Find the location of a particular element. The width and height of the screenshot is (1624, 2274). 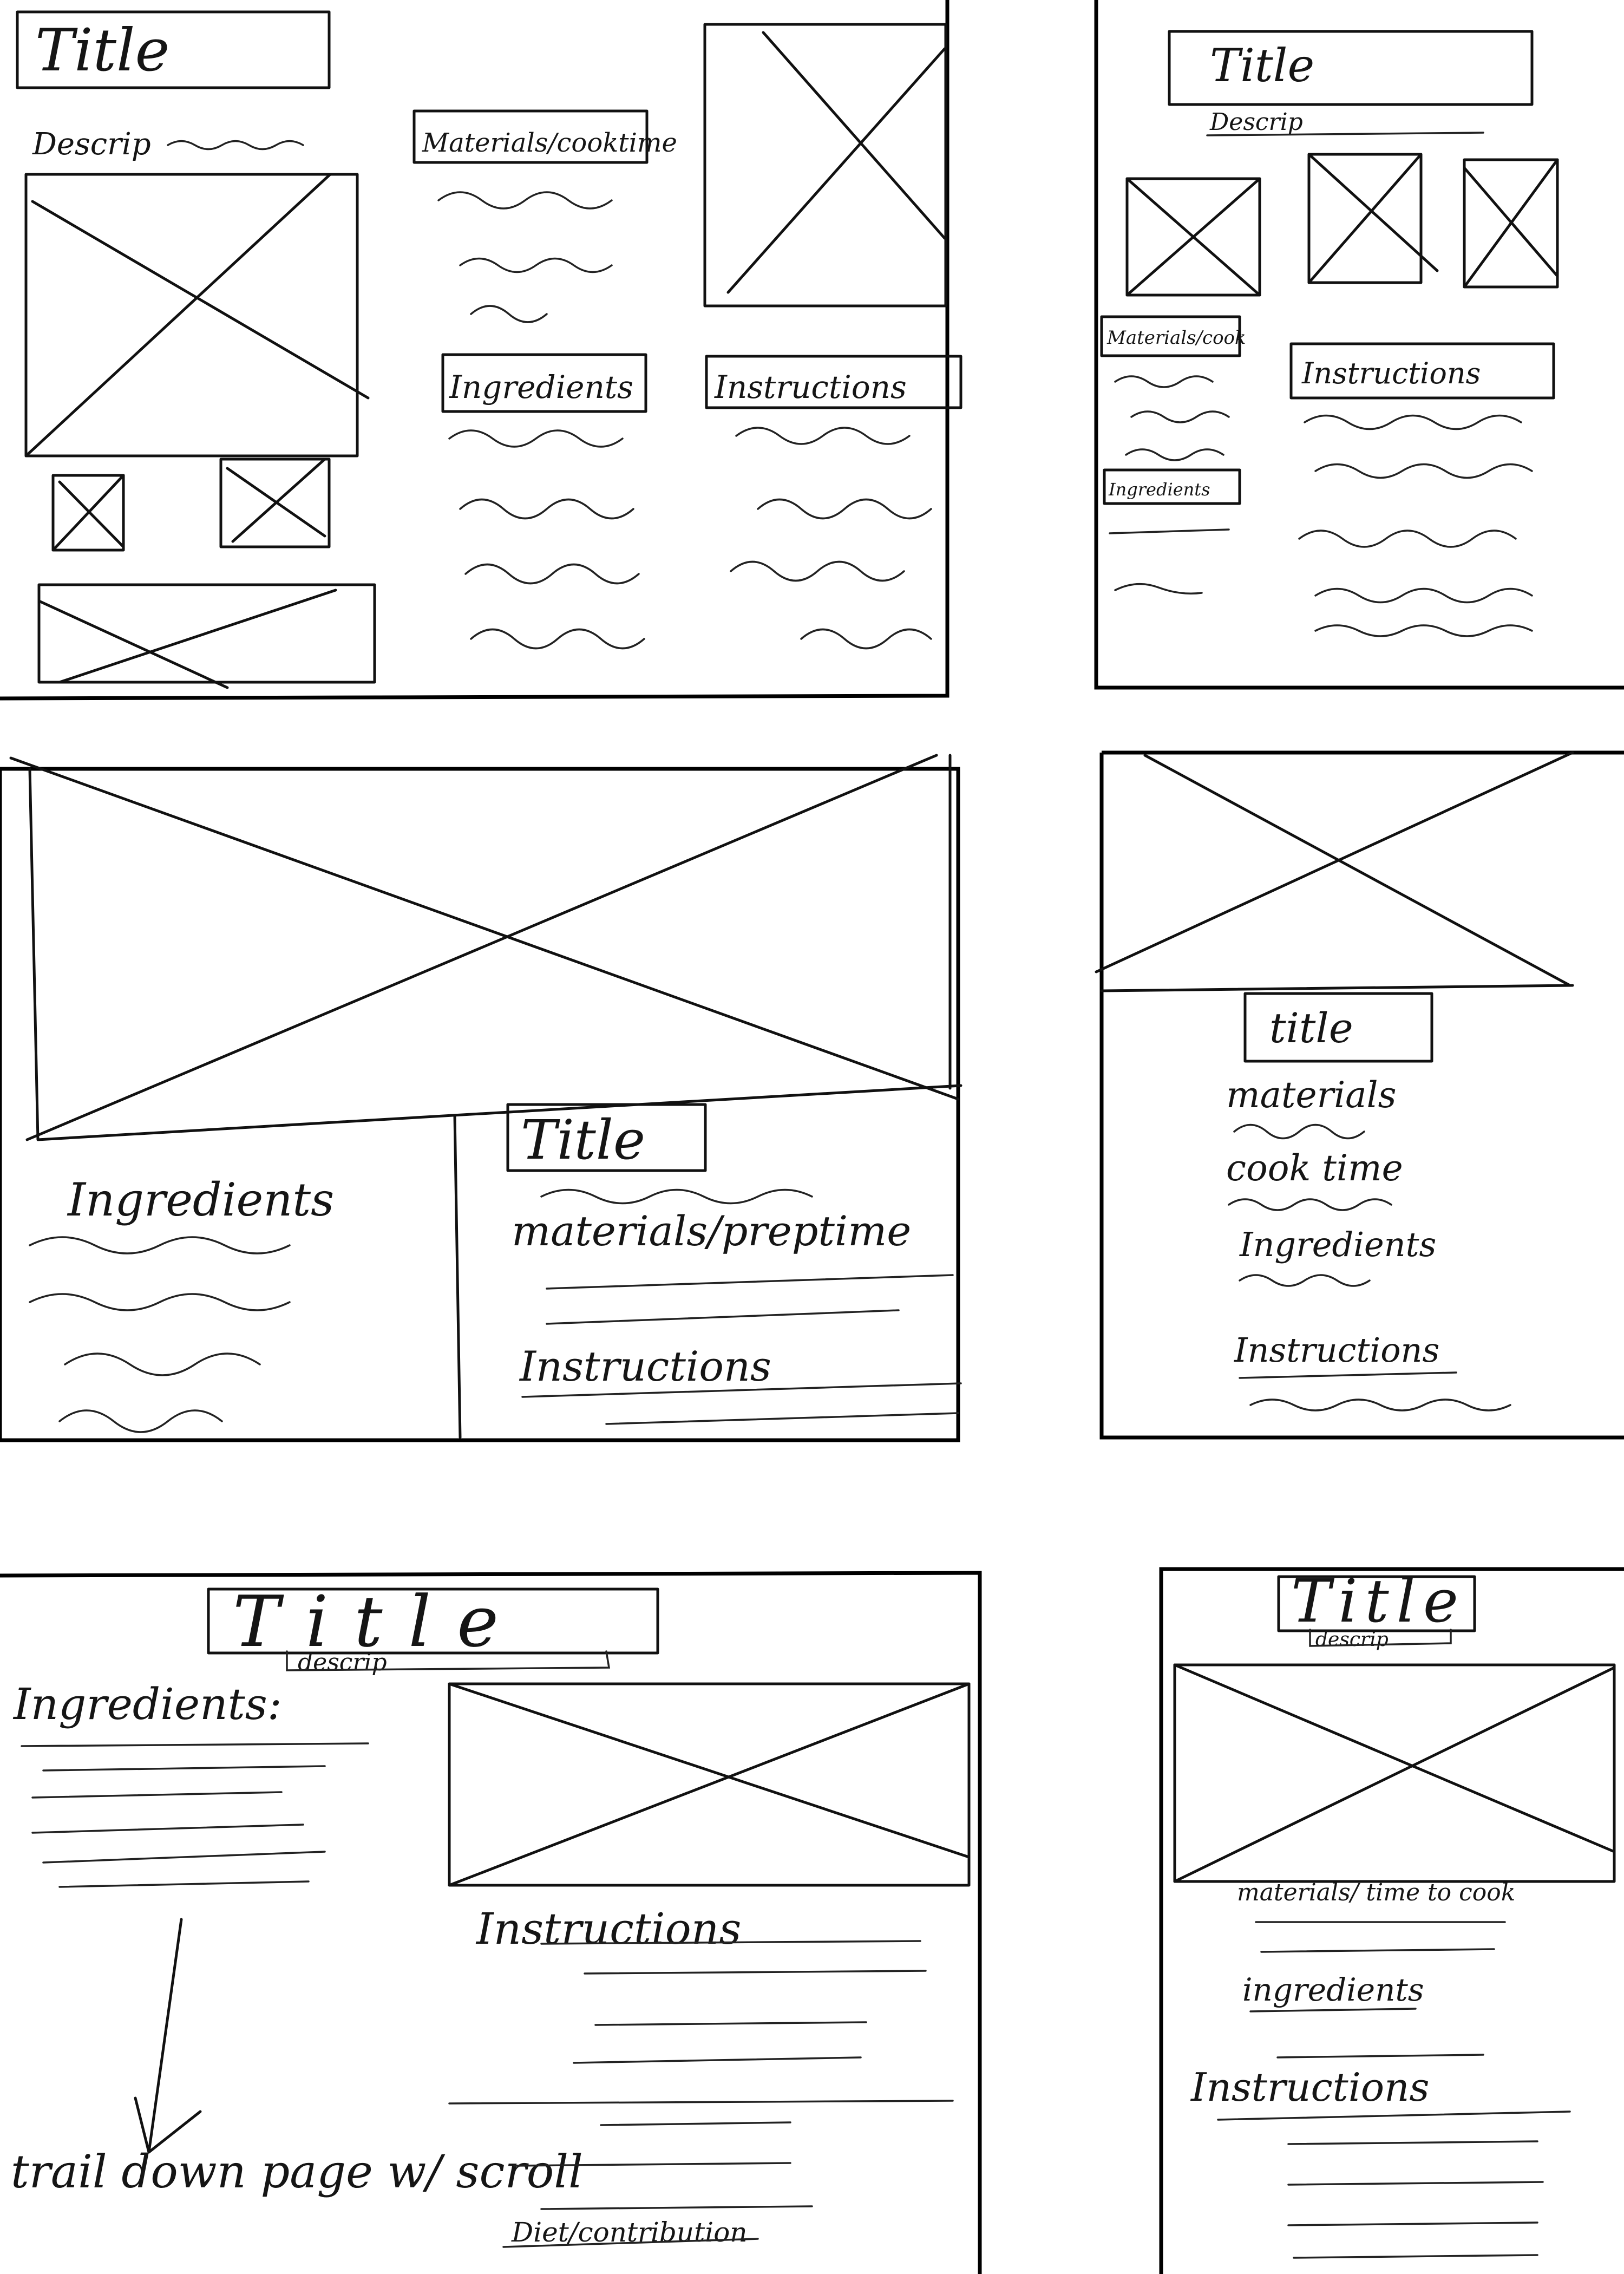

scroll-arrow-icon is located at coordinates (168, 2036).